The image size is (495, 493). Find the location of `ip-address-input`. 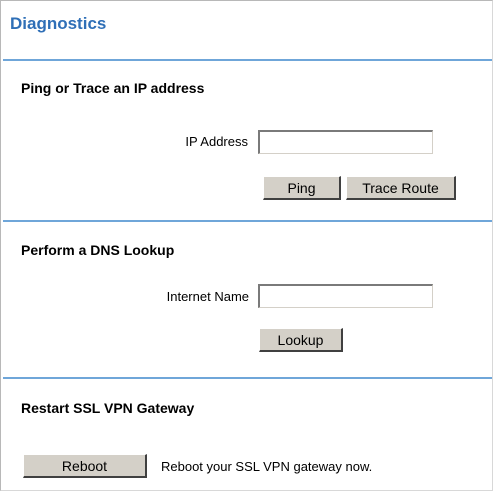

ip-address-input is located at coordinates (345, 142).